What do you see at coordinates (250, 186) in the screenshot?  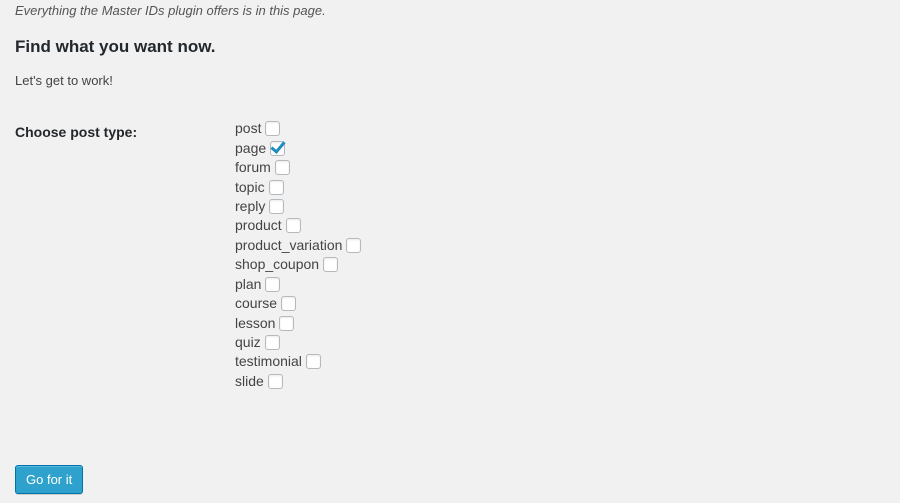 I see `option-label: topic` at bounding box center [250, 186].